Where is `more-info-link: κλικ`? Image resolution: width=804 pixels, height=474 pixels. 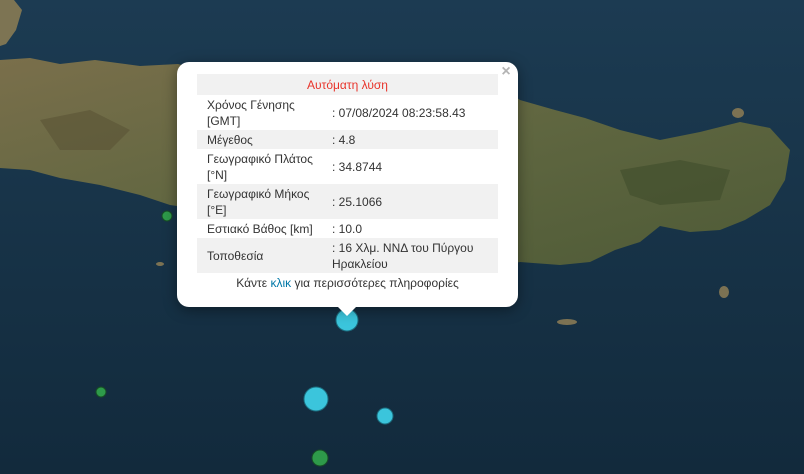
more-info-link: κλικ is located at coordinates (280, 283).